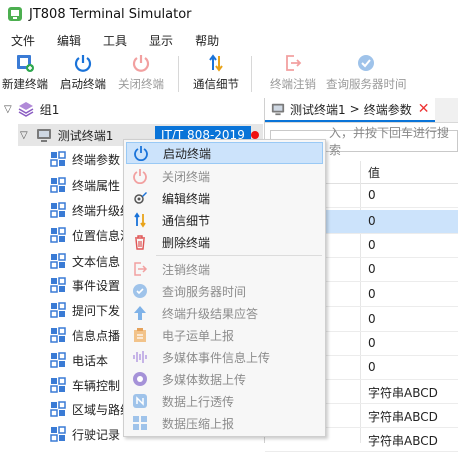  I want to click on menu-item-media-event-upload: 多媒体事件信息上传, so click(224, 357).